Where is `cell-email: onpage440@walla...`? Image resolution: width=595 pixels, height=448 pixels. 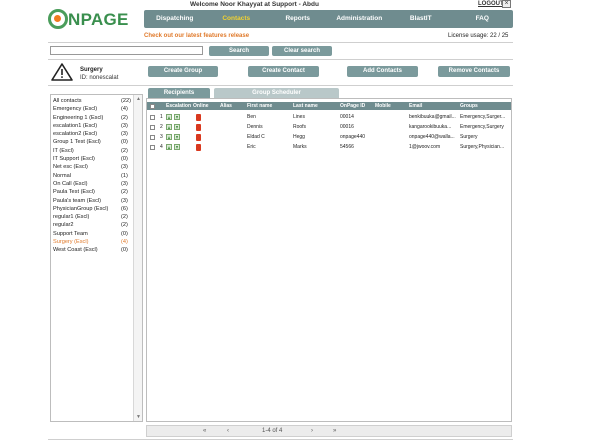
cell-email: onpage440@walla... is located at coordinates (432, 137).